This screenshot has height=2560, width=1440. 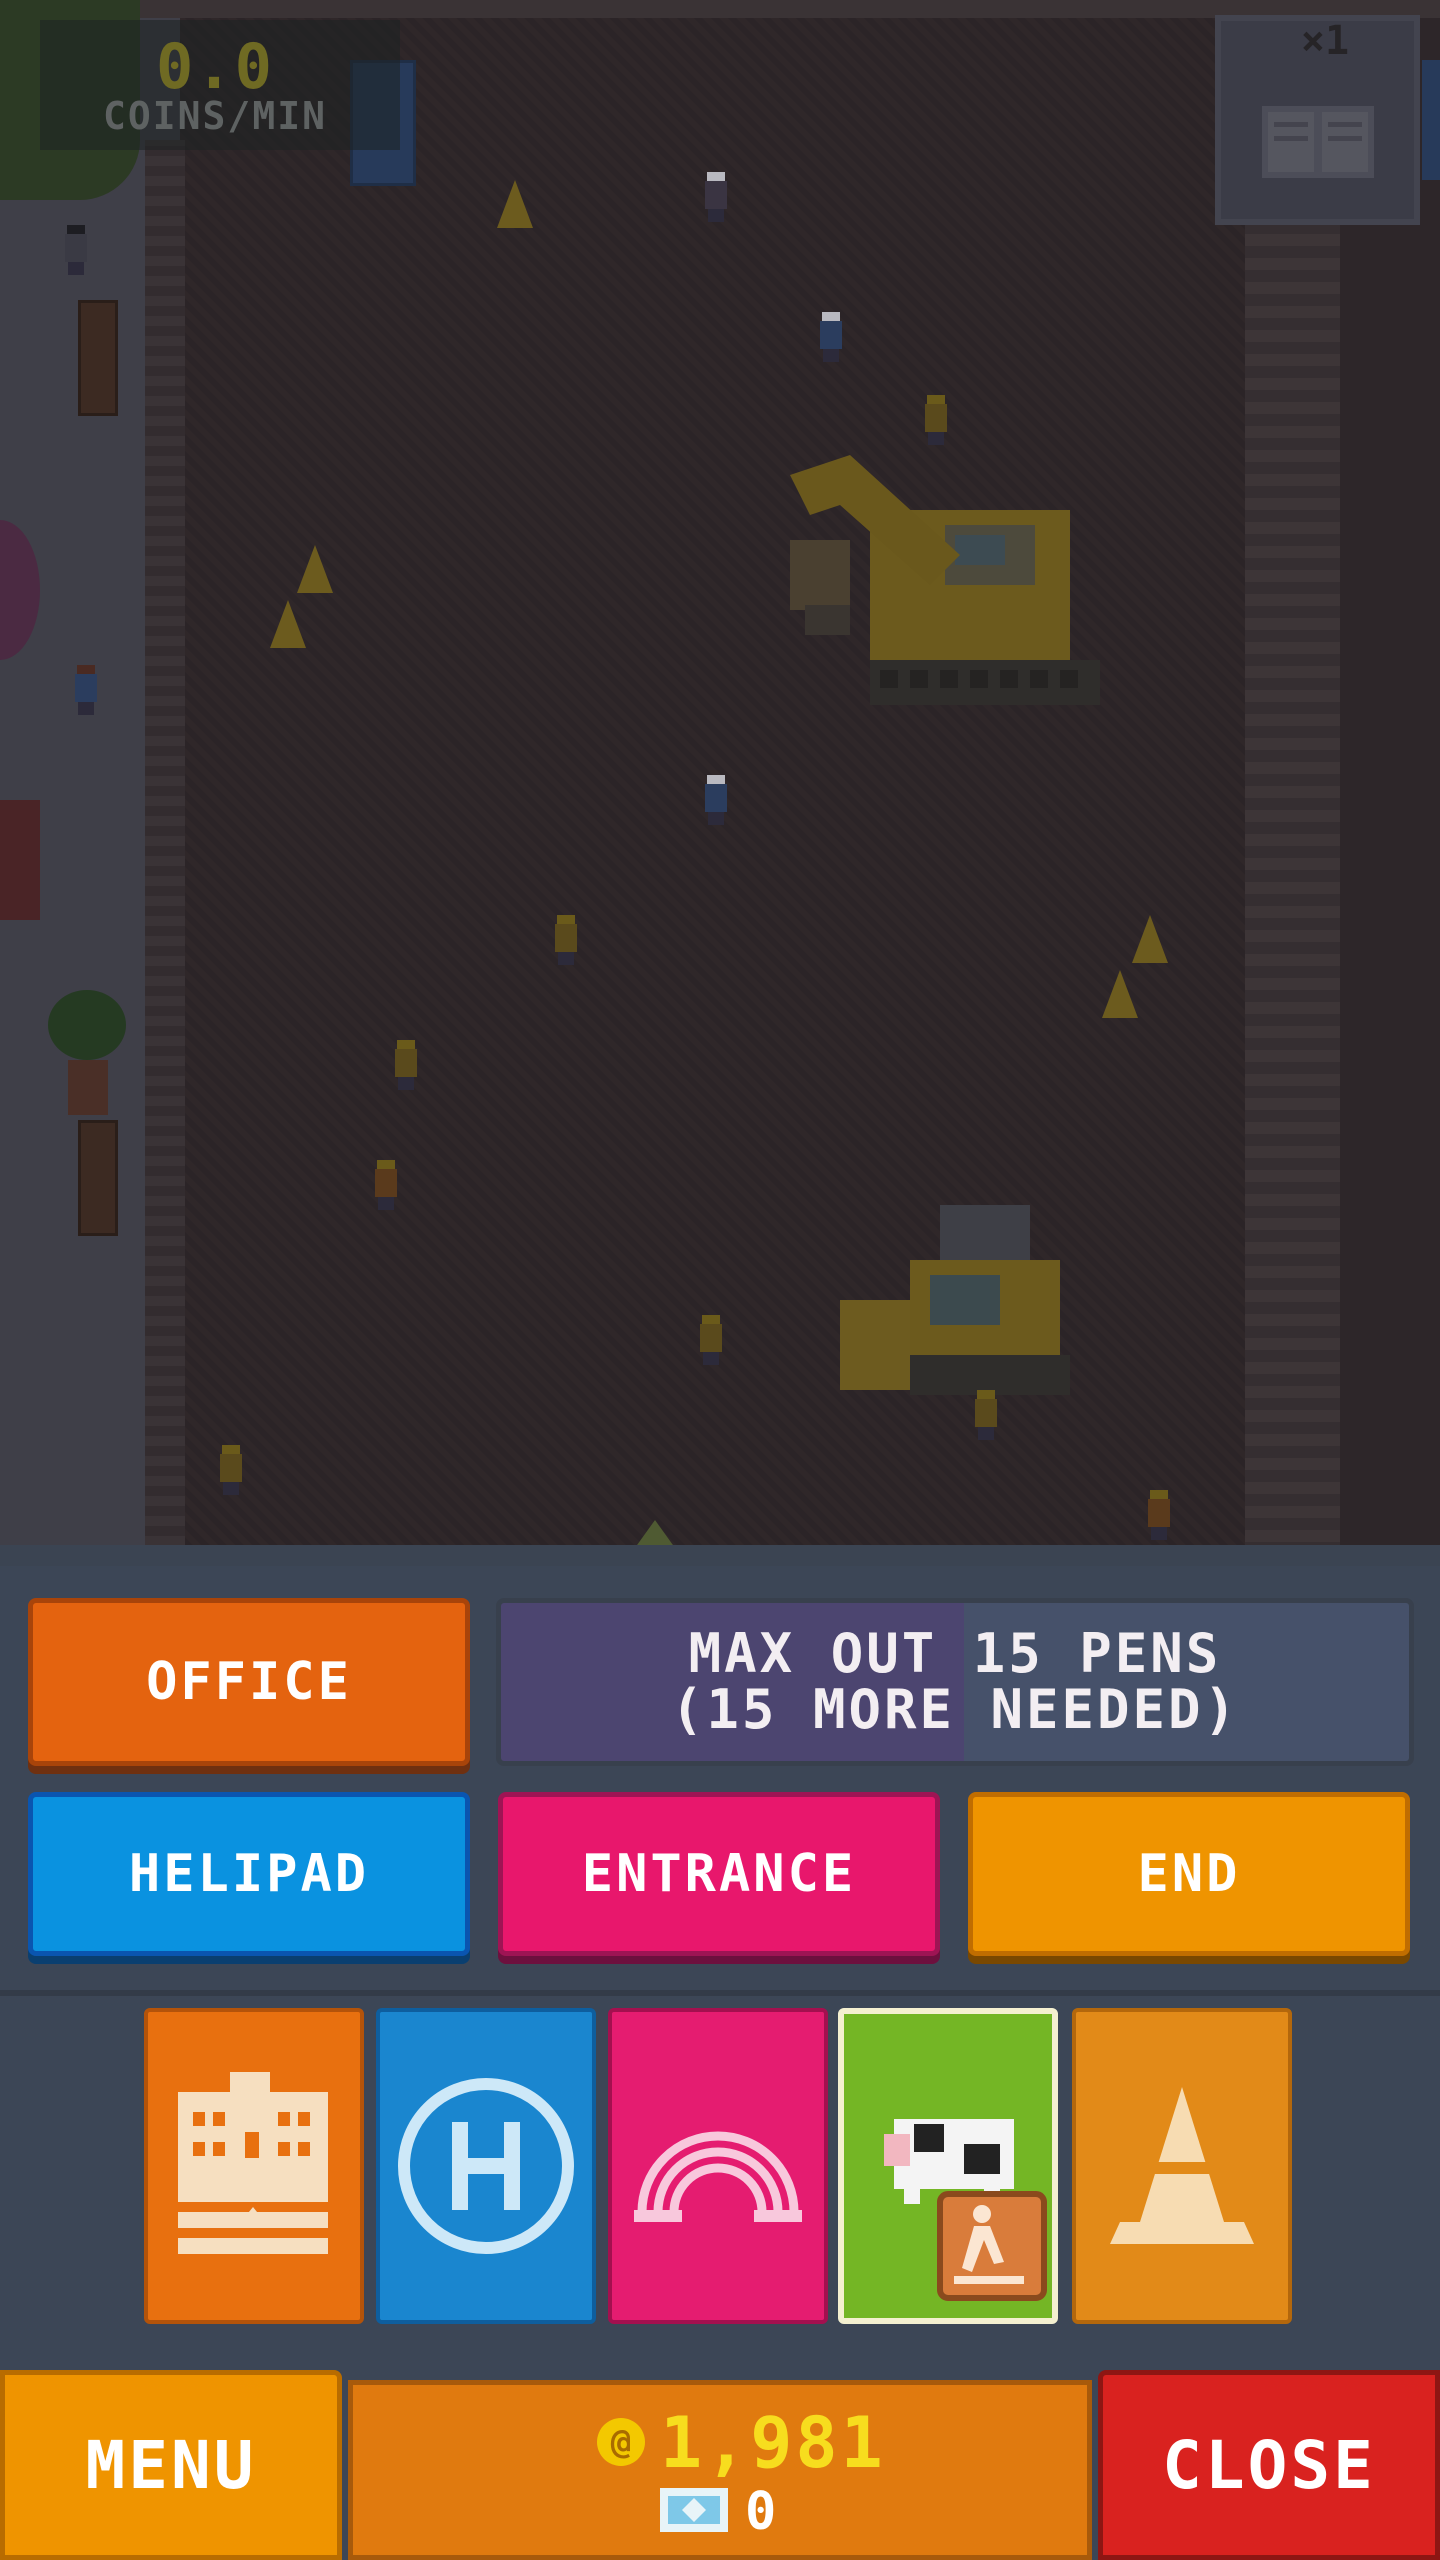 I want to click on excavator, so click(x=945, y=580).